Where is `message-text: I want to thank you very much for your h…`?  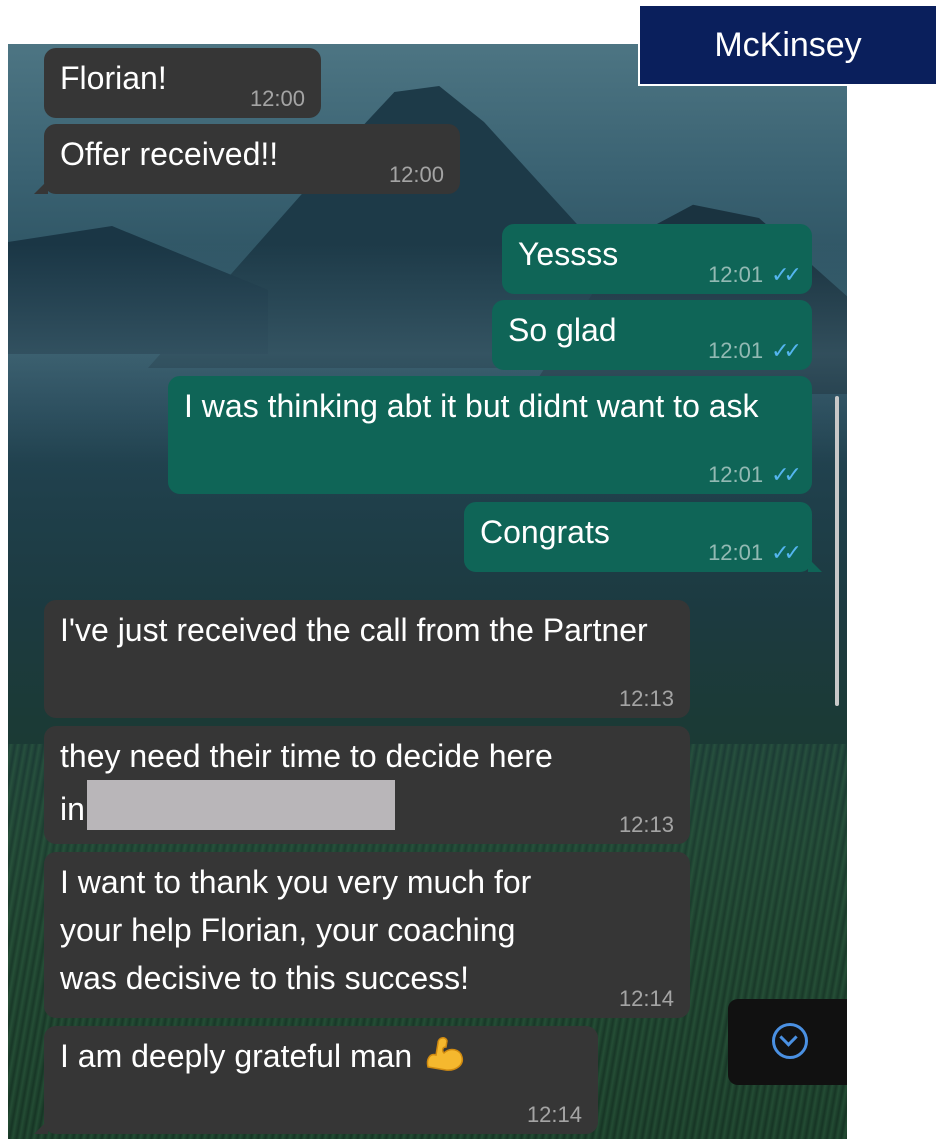
message-text: I want to thank you very much for your h… is located at coordinates (296, 930).